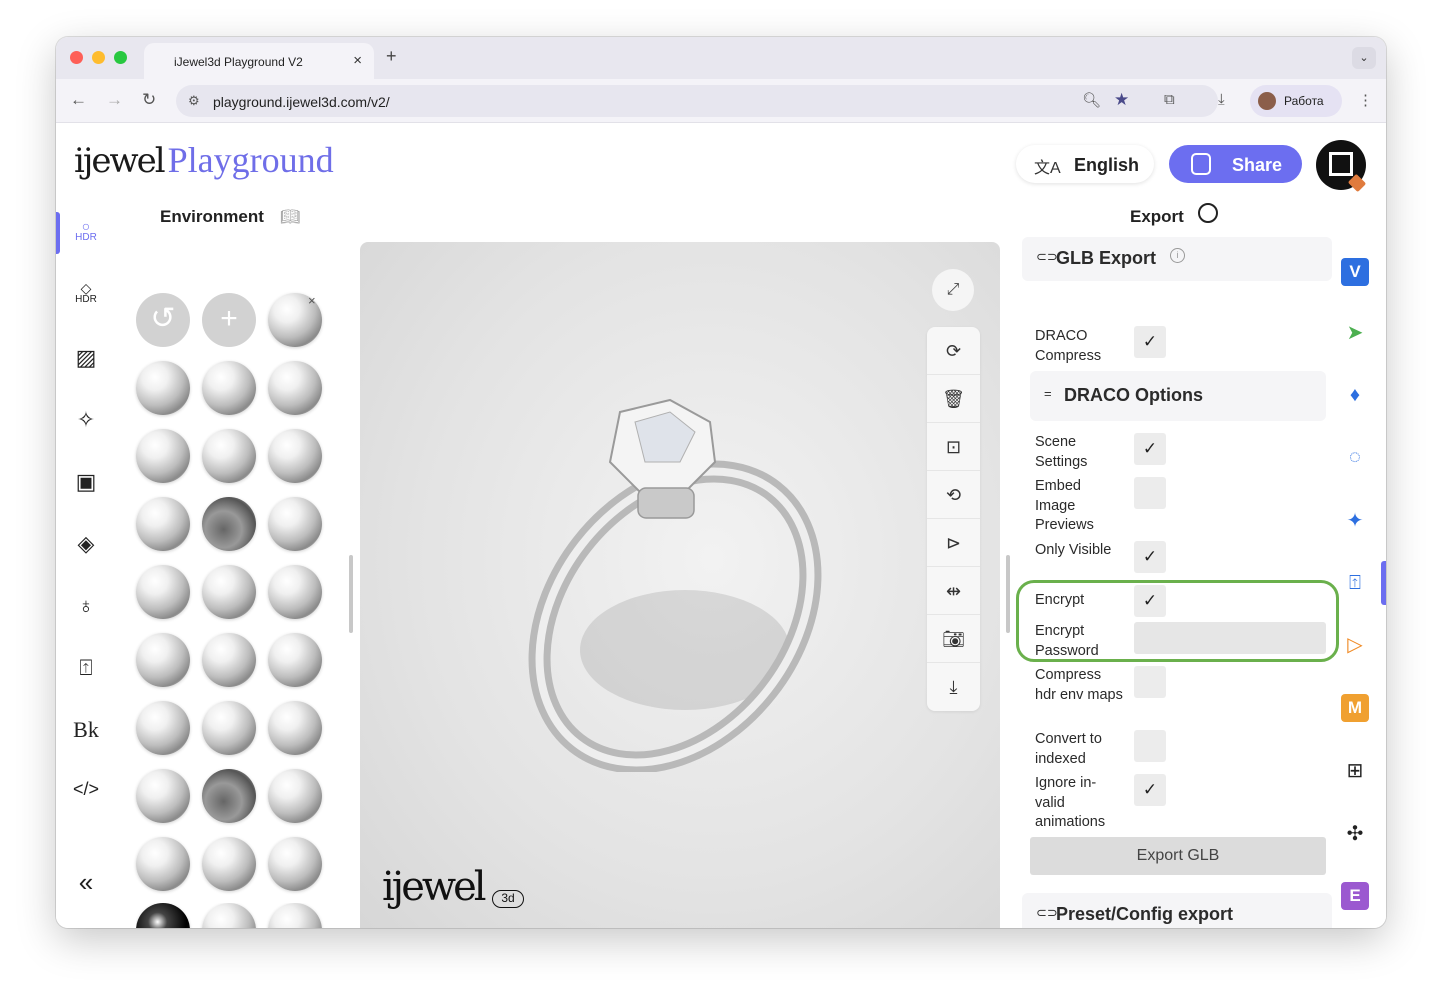 This screenshot has width=1442, height=1002. I want to click on rail-item-environment: ○ HDR, so click(86, 237).